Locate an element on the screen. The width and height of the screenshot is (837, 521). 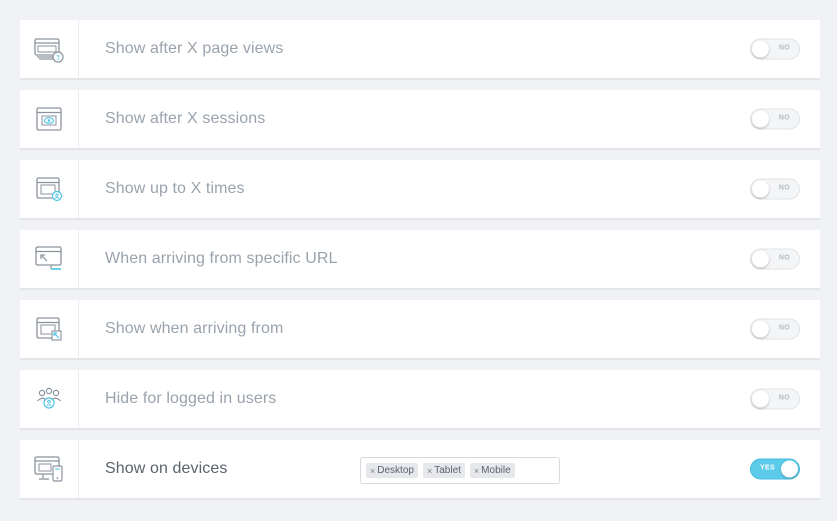
url-icon is located at coordinates (48, 258).